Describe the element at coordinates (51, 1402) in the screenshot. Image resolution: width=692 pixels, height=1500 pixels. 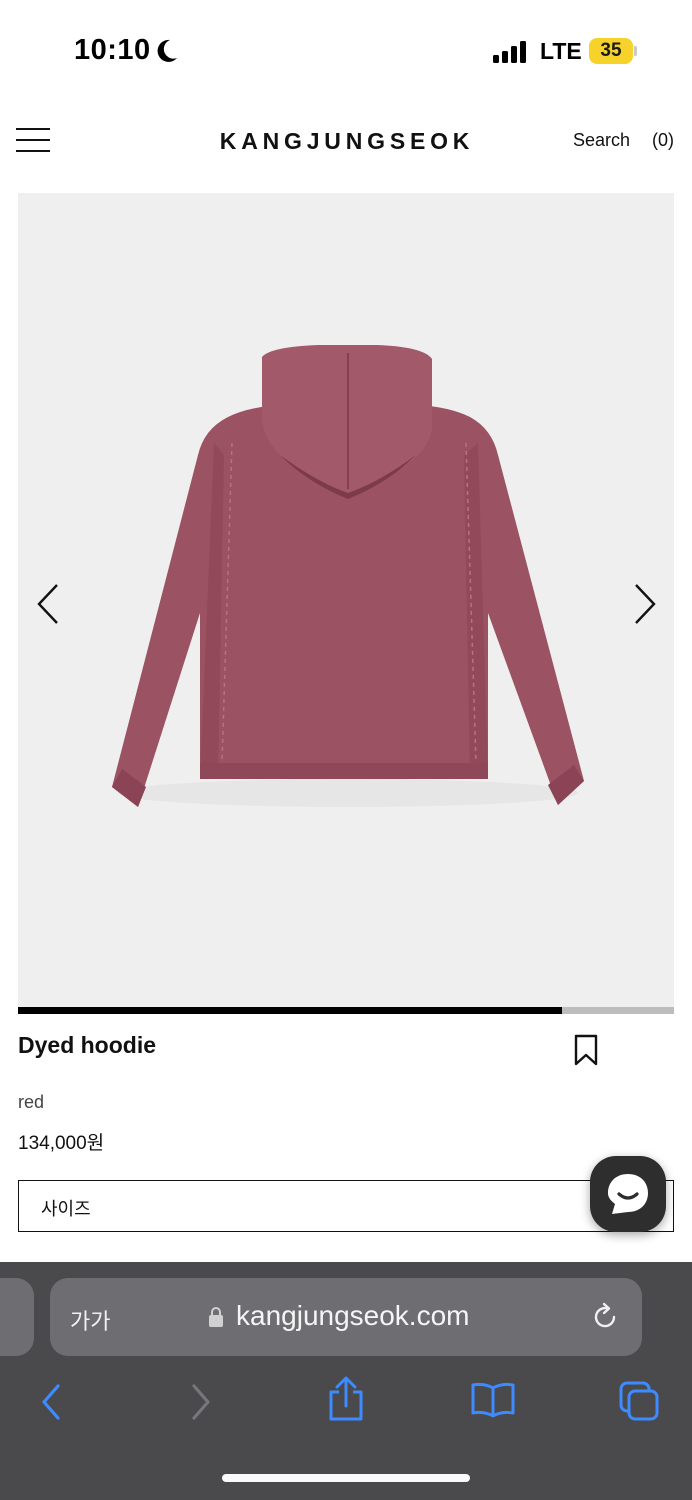
I see `back-icon` at that location.